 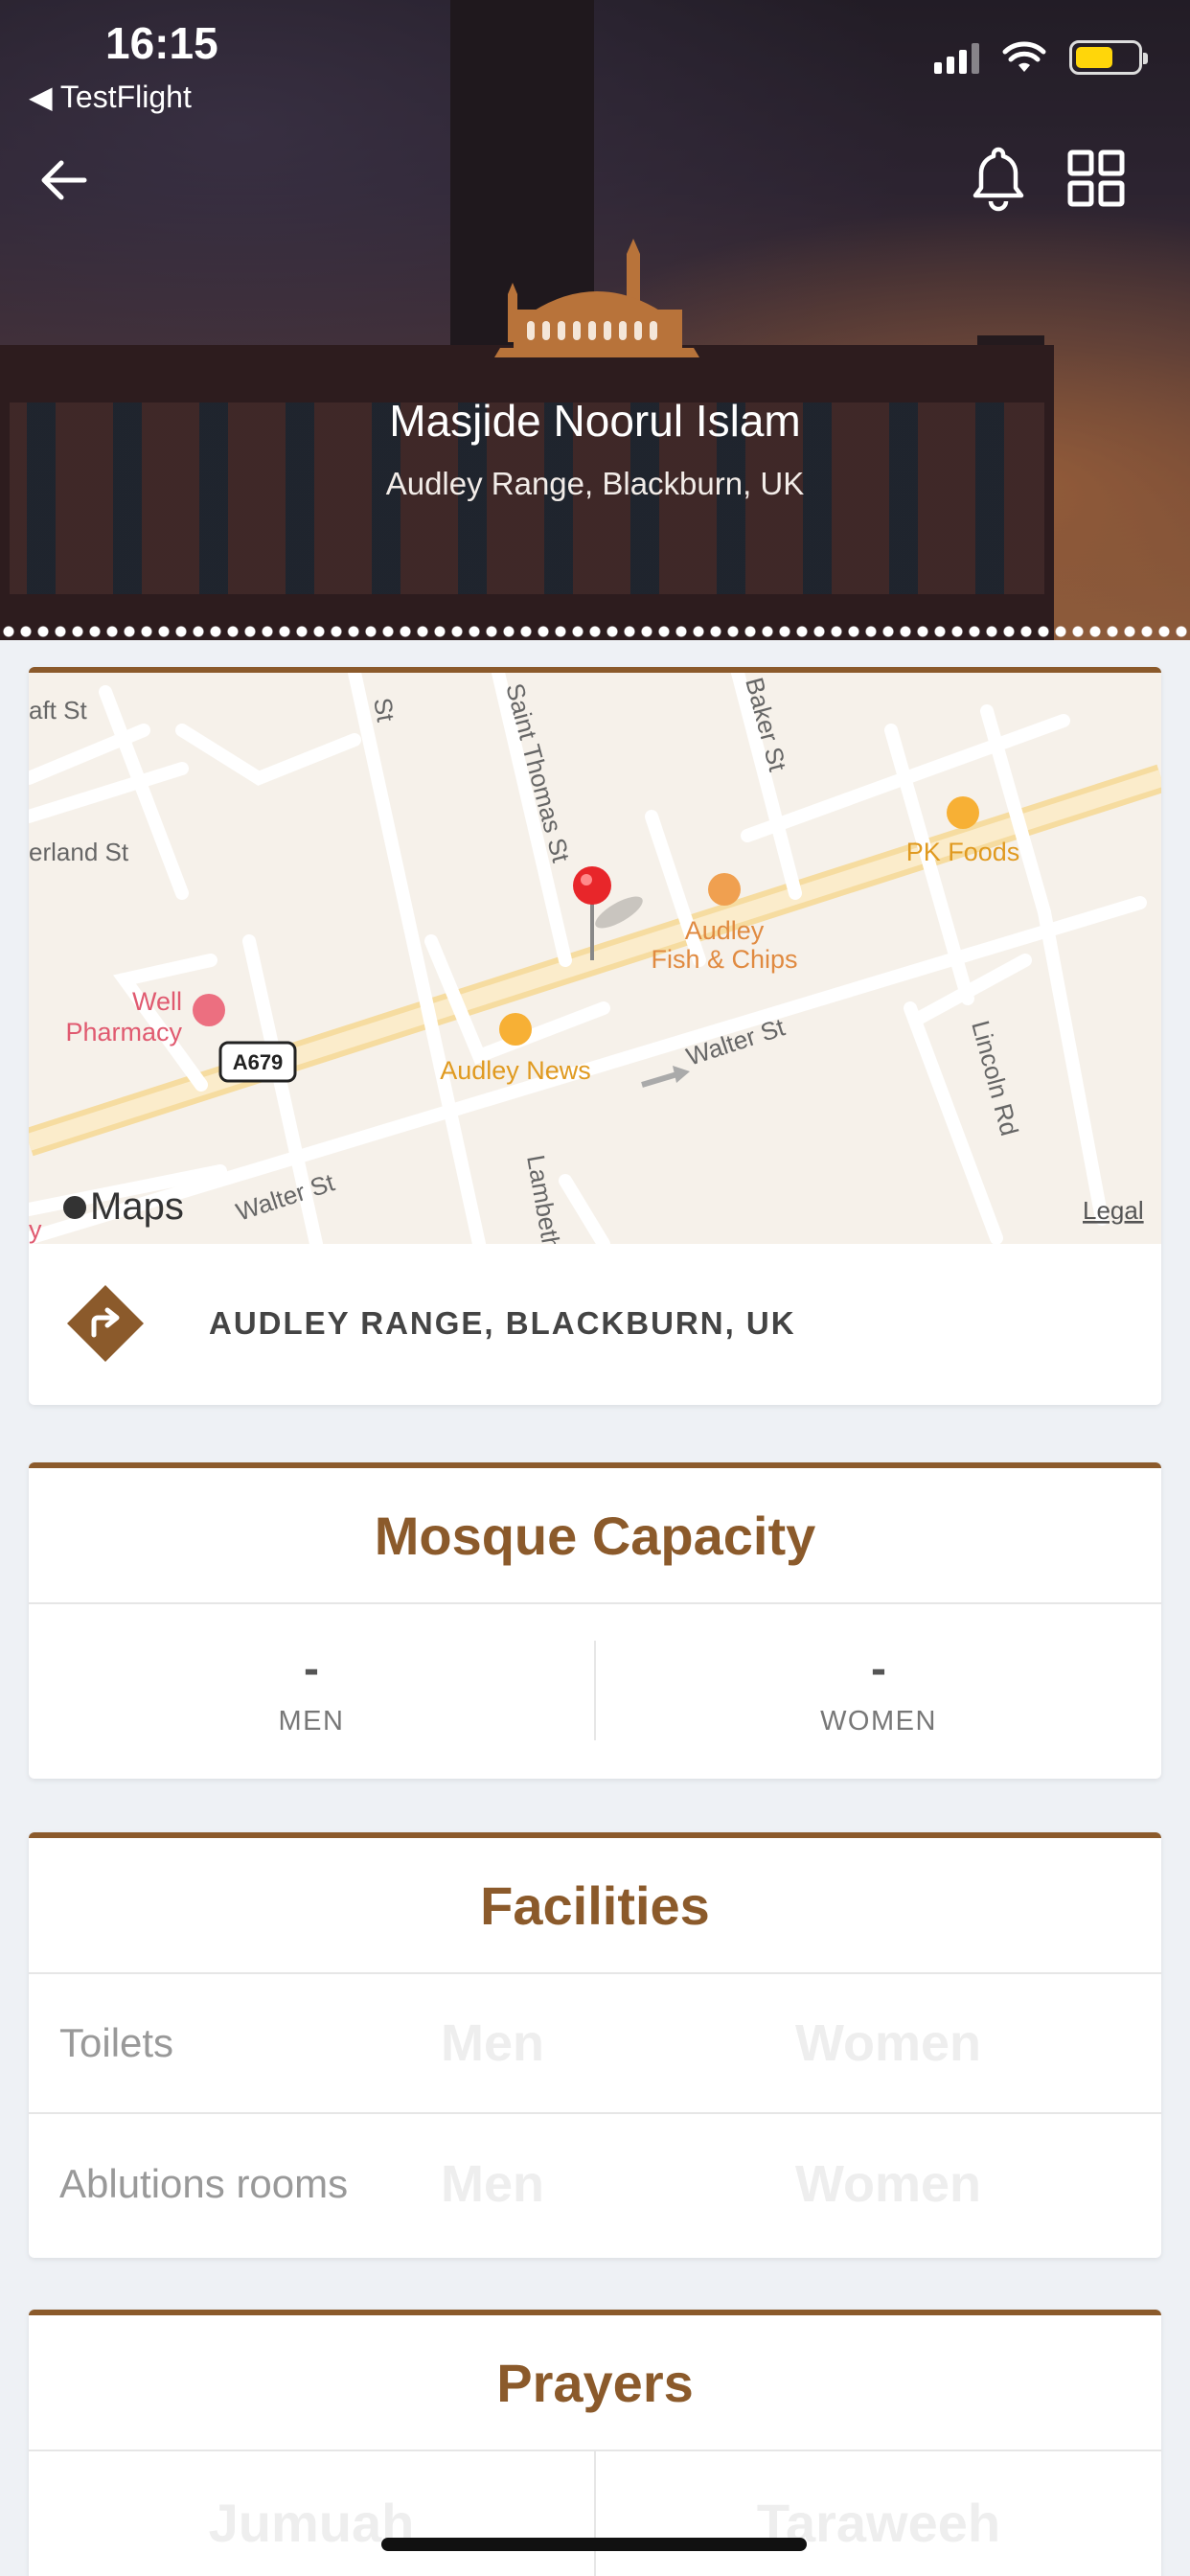 I want to click on poi-label: PK Foods, so click(x=963, y=852).